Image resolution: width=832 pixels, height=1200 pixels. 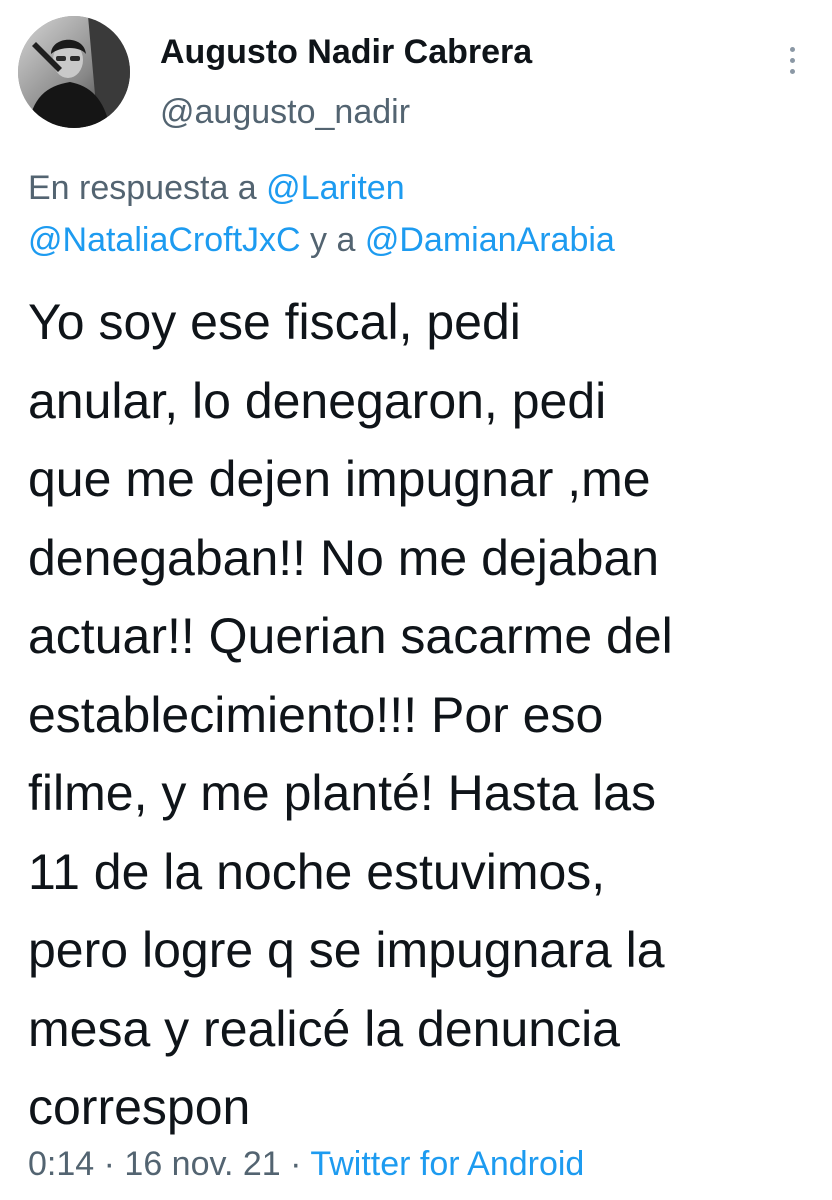 What do you see at coordinates (490, 240) in the screenshot?
I see `mention-link: @DamianArabia` at bounding box center [490, 240].